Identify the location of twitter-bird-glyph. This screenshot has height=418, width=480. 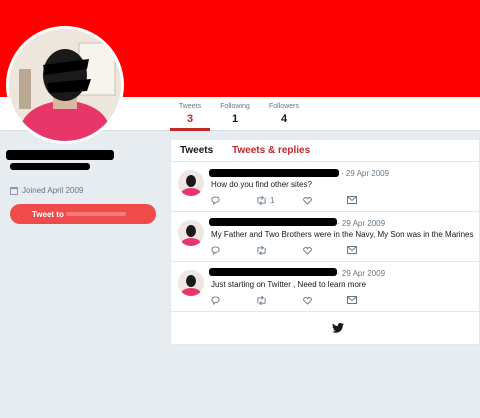
(338, 328).